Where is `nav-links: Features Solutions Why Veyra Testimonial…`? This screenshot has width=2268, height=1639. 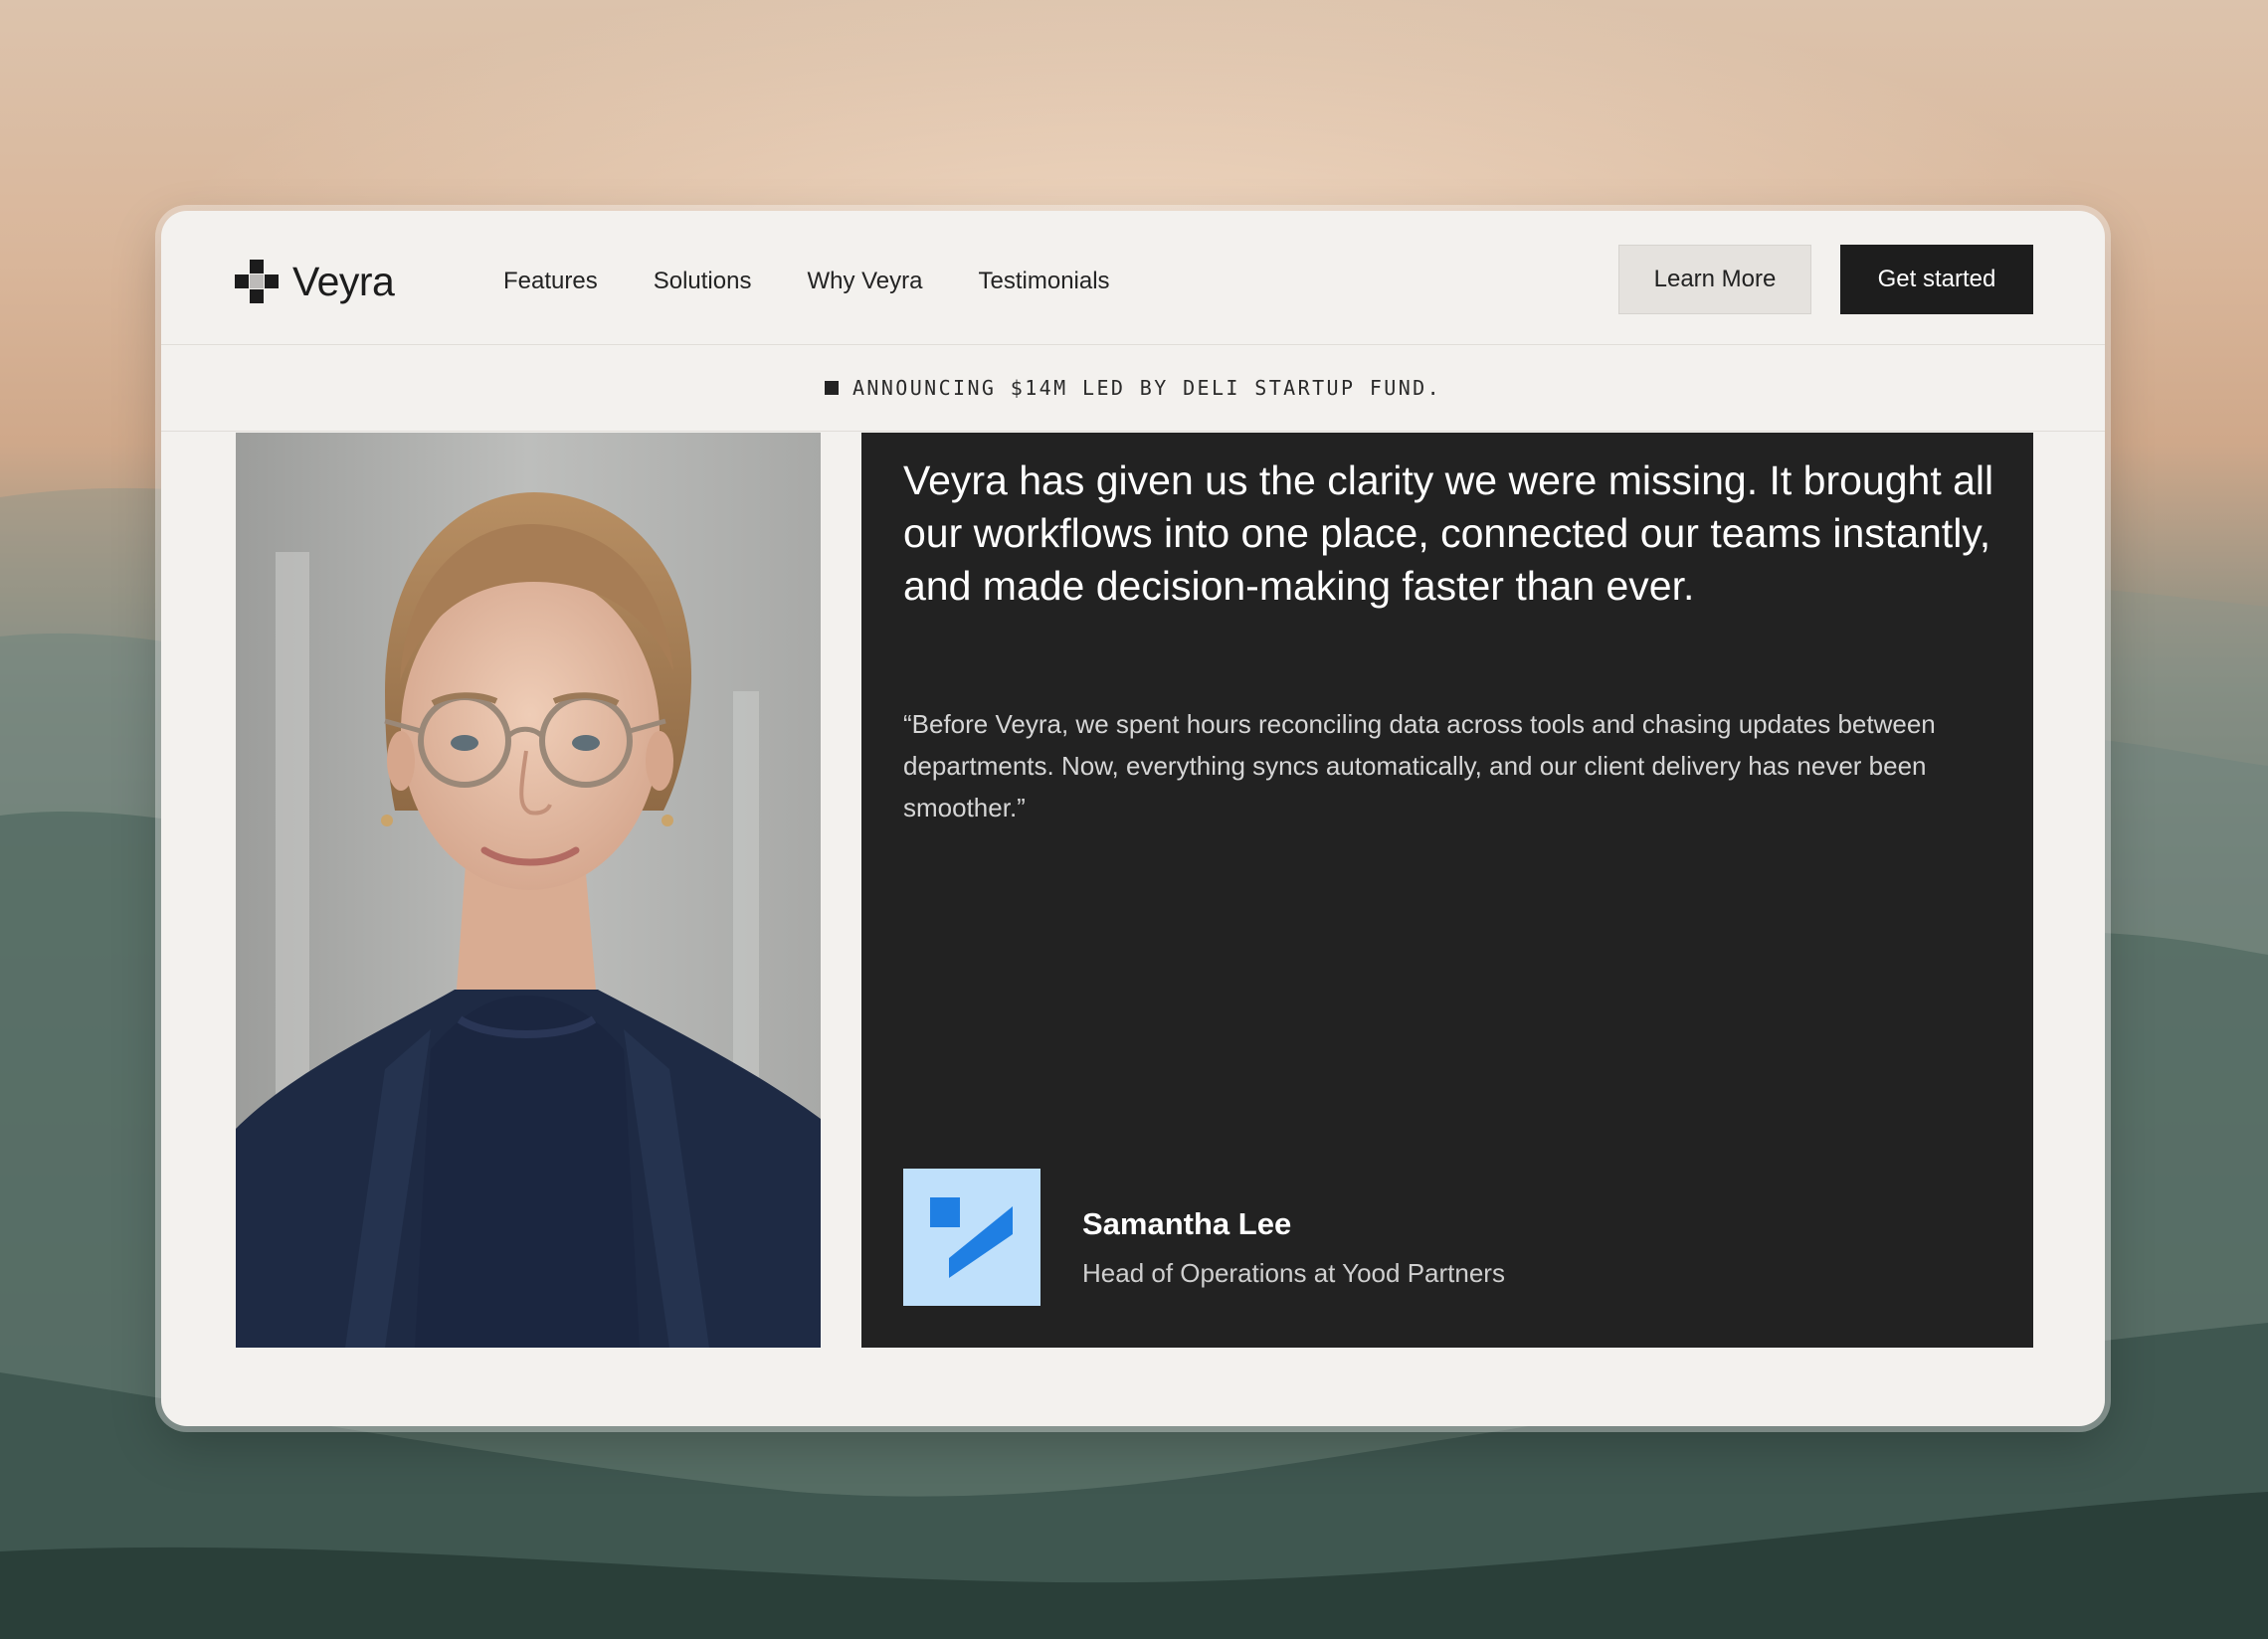
nav-links: Features Solutions Why Veyra Testimonial… is located at coordinates (835, 281).